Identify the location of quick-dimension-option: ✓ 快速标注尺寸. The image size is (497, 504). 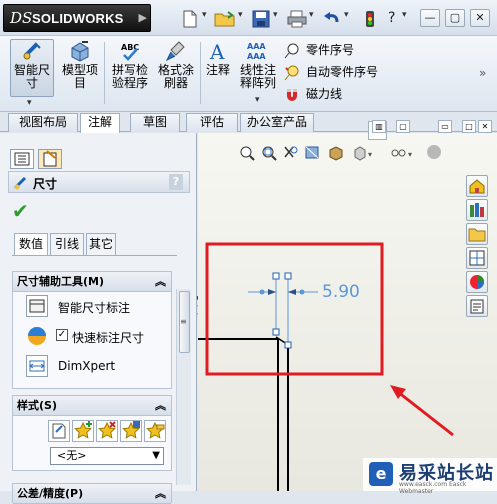
(101, 337).